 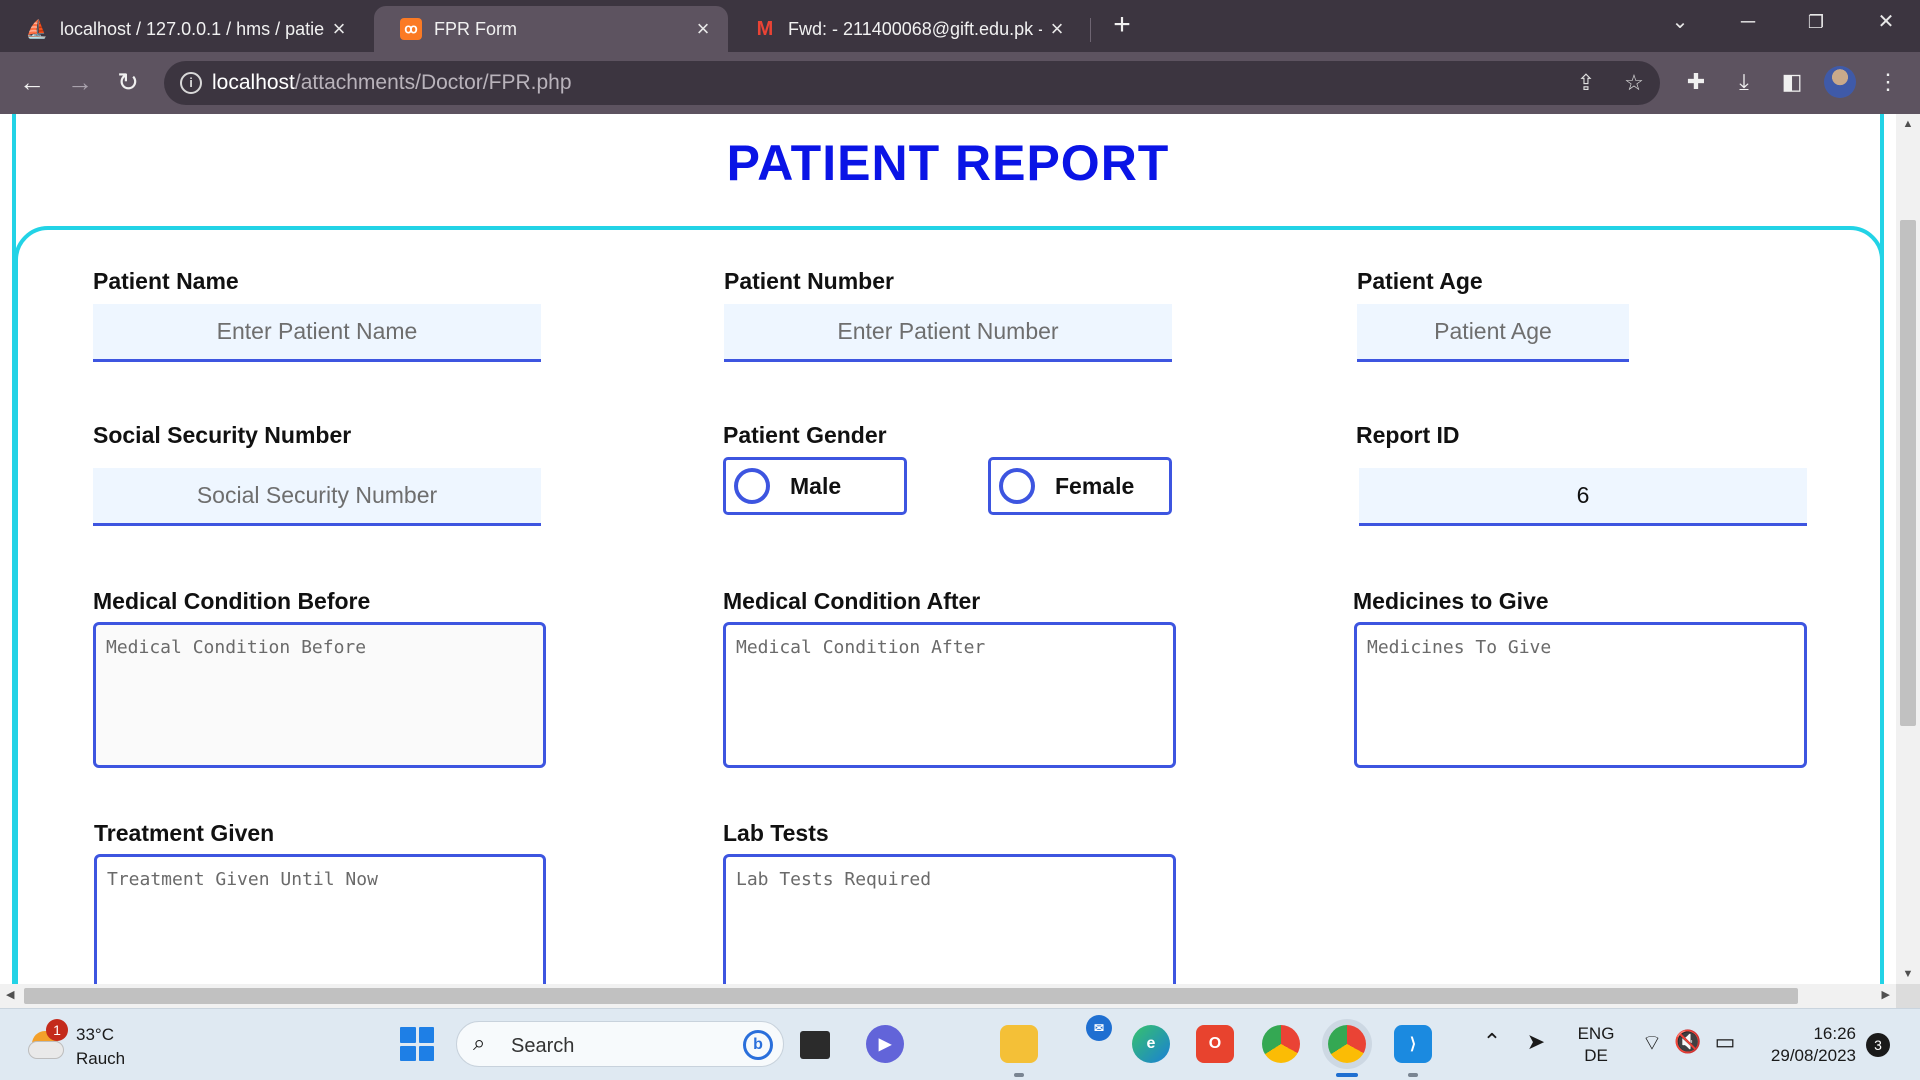 I want to click on bookmark-star-icon: ☆, so click(x=1634, y=83).